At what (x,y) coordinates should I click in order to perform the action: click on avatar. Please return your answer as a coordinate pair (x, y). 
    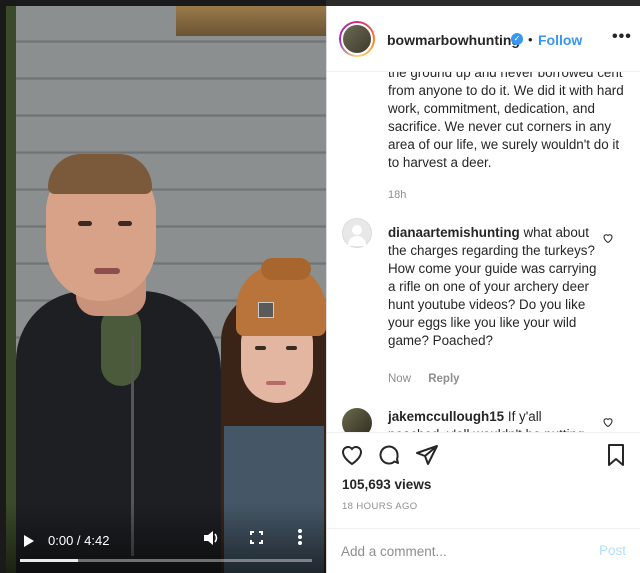
    Looking at the image, I should click on (357, 39).